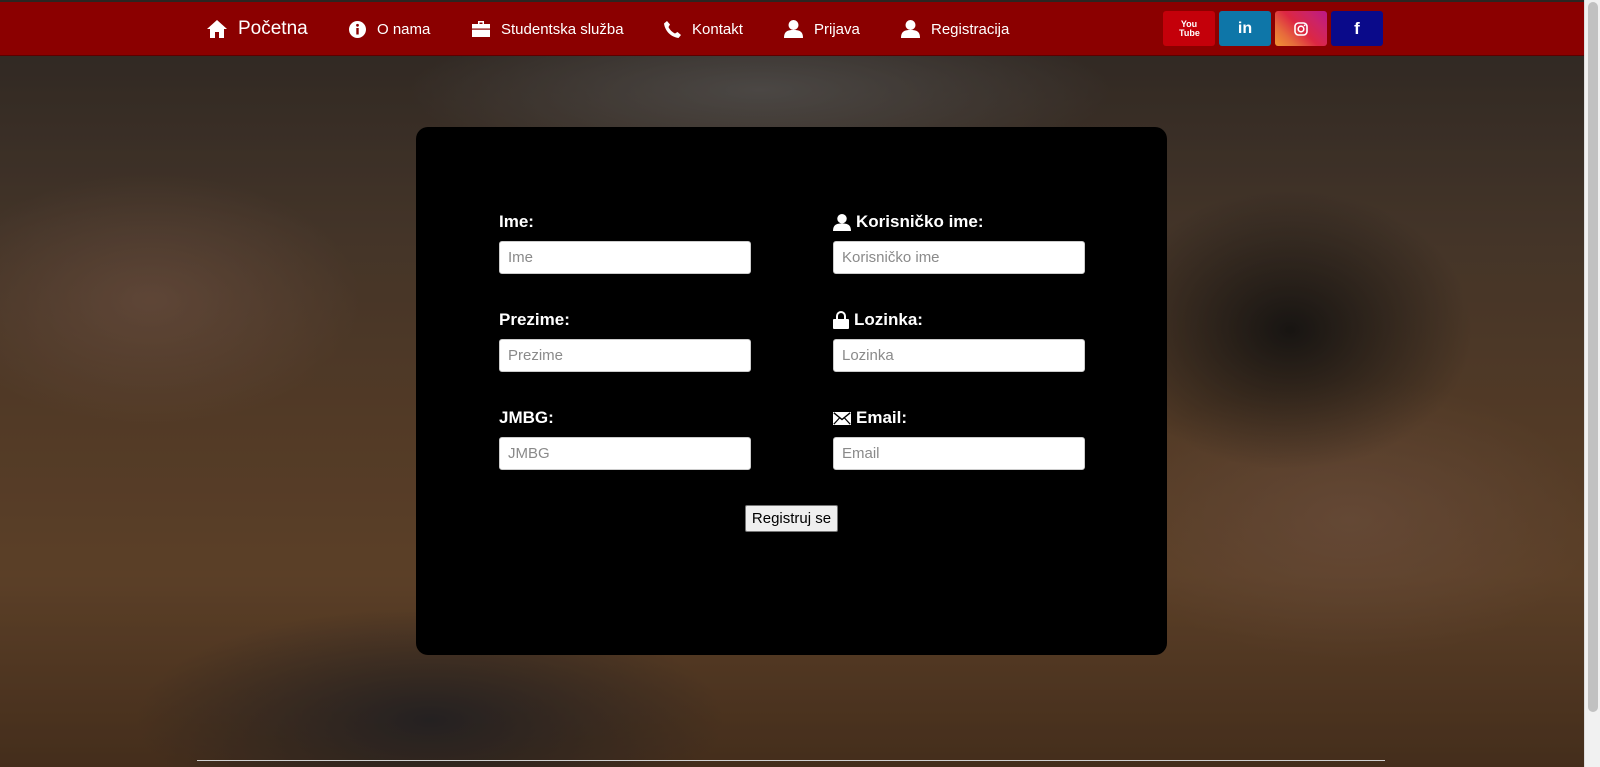  I want to click on jmbg-label: JMBG:, so click(526, 417).